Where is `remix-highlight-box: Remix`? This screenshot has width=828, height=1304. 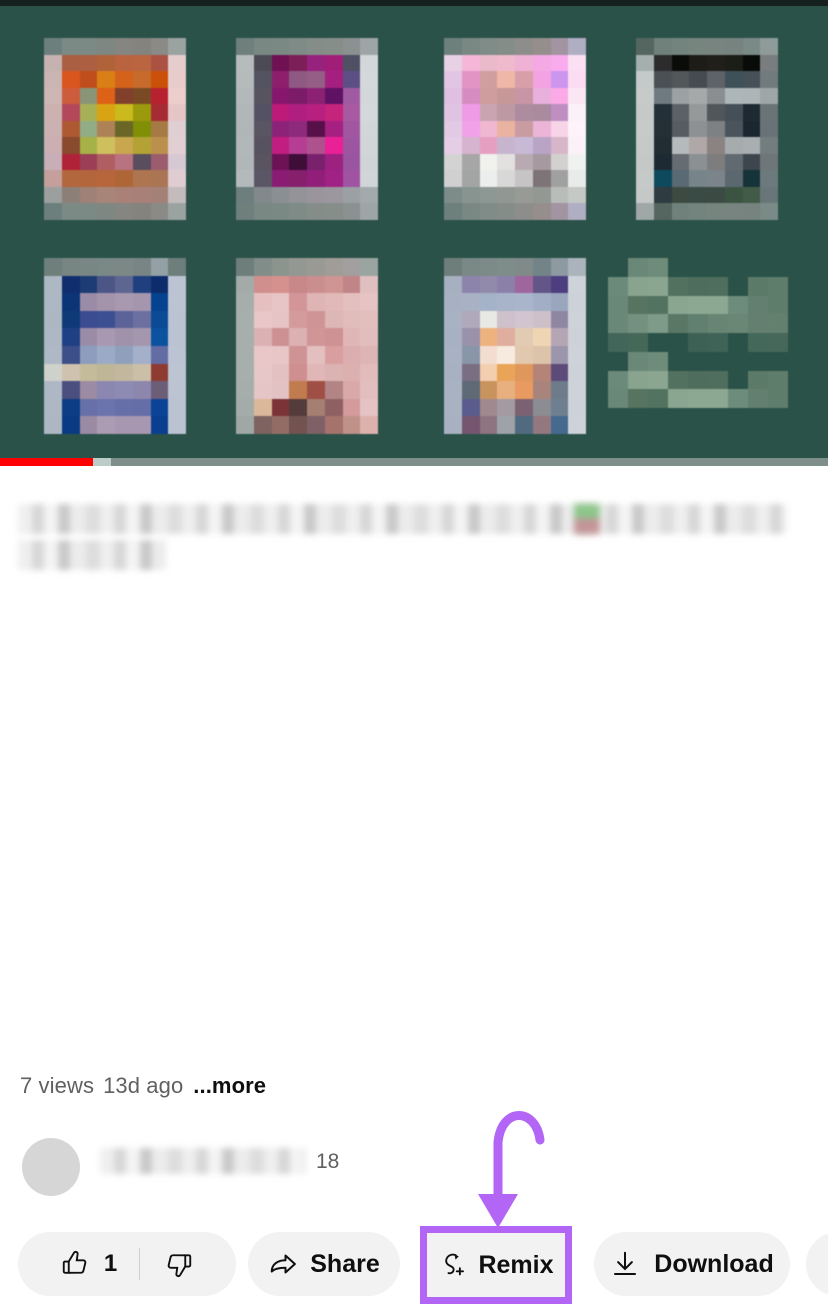
remix-highlight-box: Remix is located at coordinates (496, 1265).